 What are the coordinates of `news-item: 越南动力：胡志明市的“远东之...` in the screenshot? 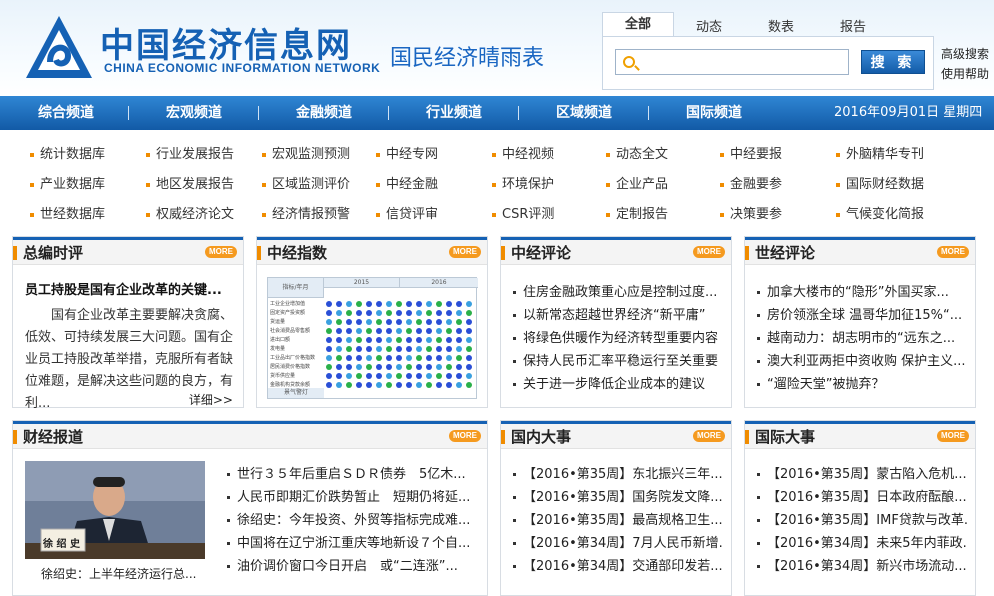 It's located at (861, 338).